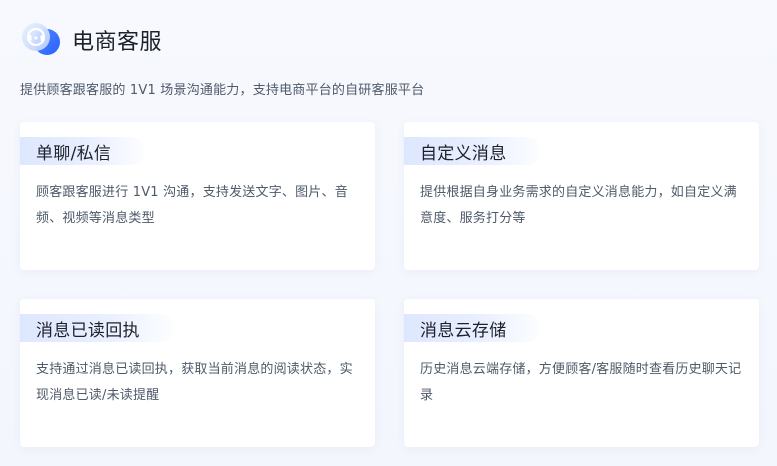  Describe the element at coordinates (117, 42) in the screenshot. I see `page-title: 电商客服` at that location.